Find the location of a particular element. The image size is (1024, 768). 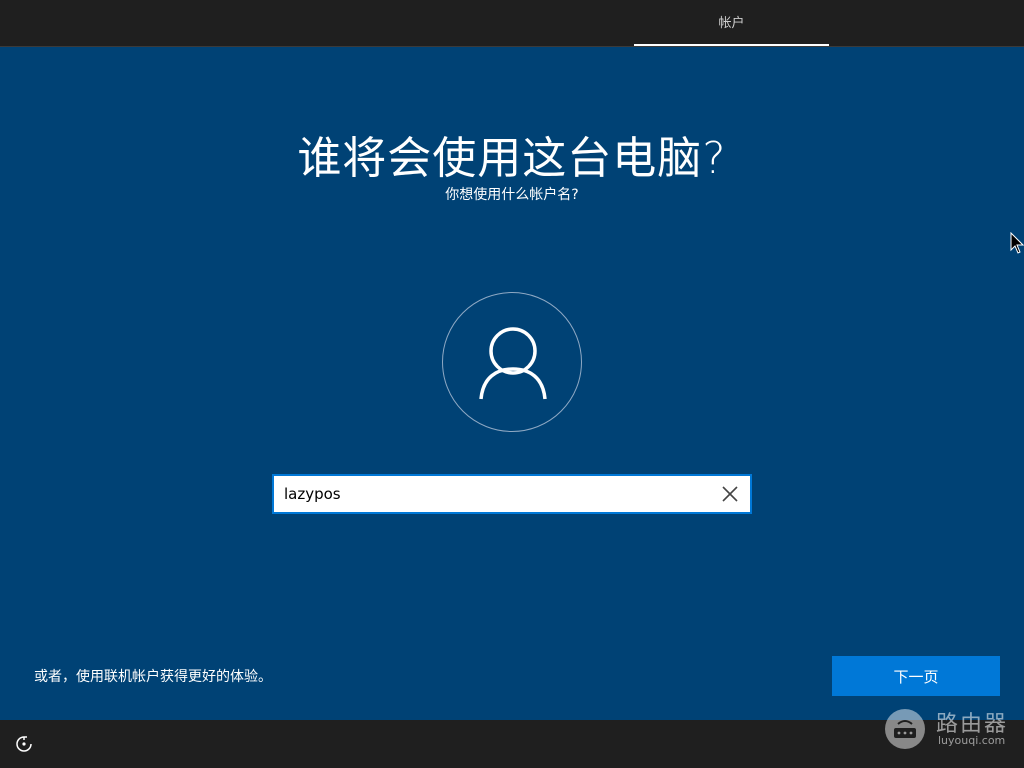

close-icon is located at coordinates (730, 494).